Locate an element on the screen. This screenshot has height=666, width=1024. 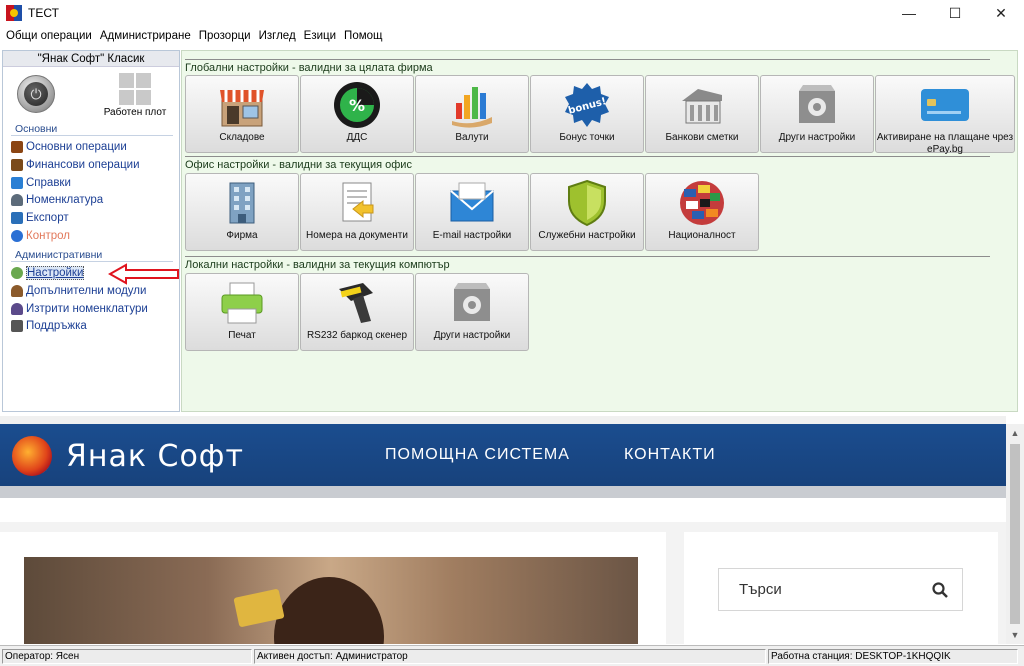
sidebar-item-export: Експорт is located at coordinates (40, 217).